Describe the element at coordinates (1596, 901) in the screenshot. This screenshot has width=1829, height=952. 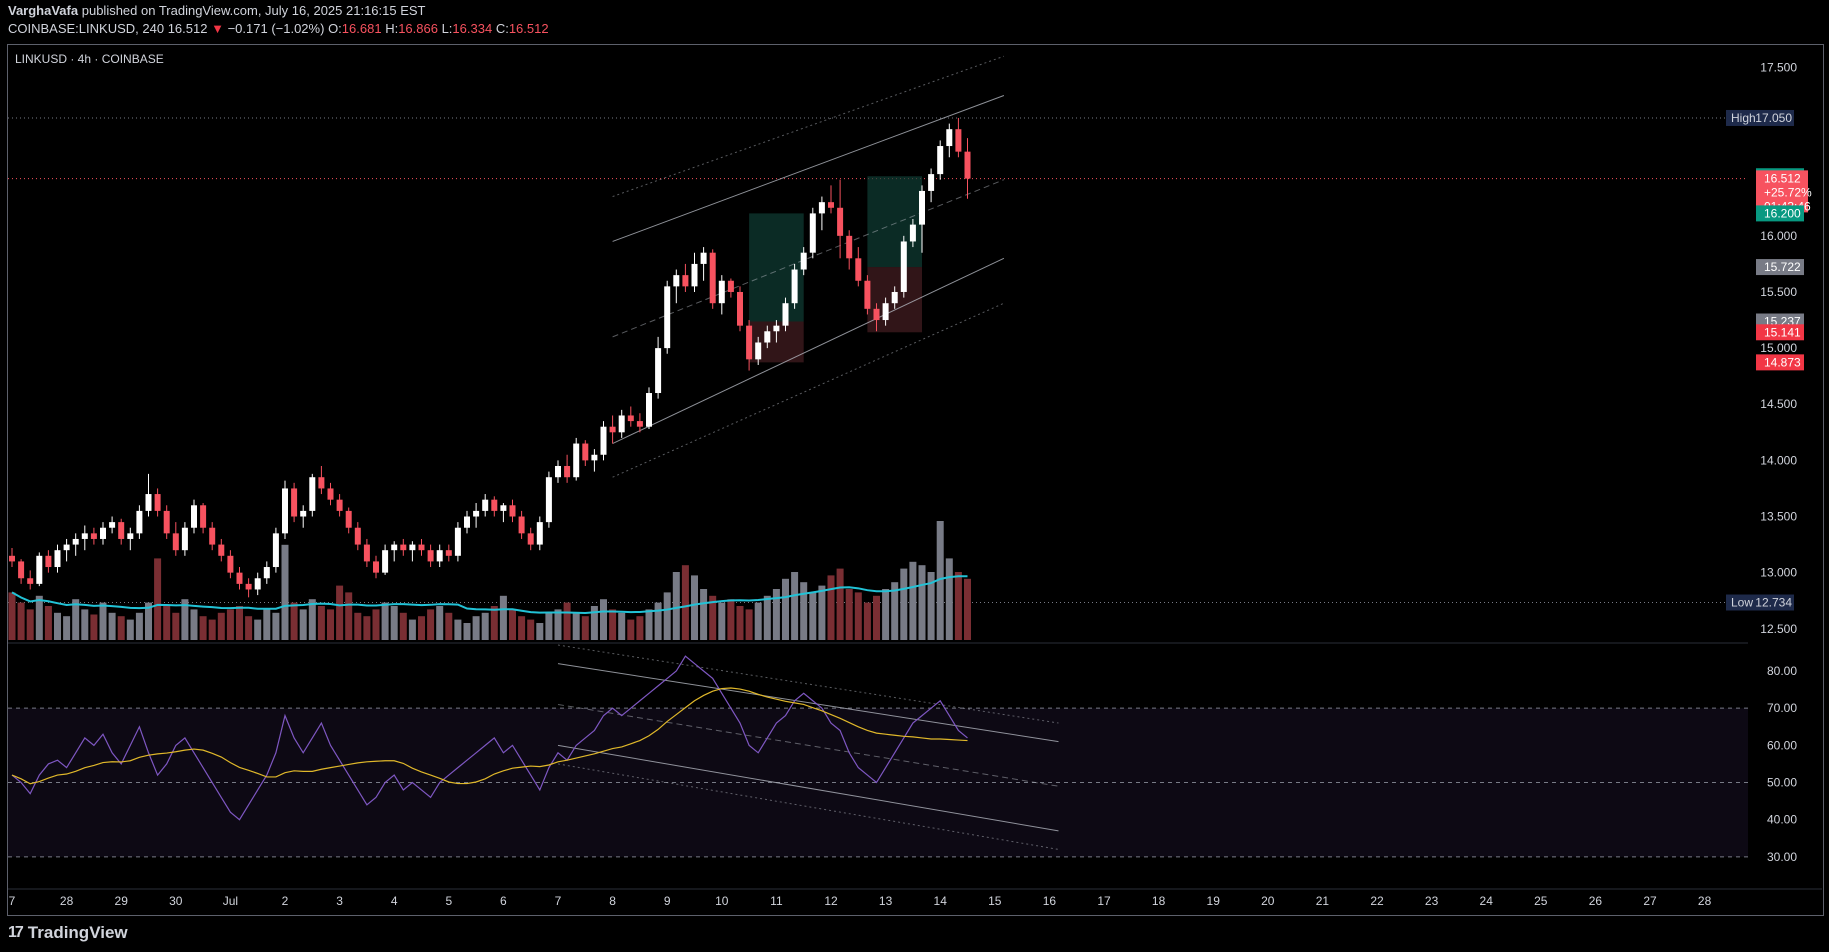
I see `time-tick-label: 26` at that location.